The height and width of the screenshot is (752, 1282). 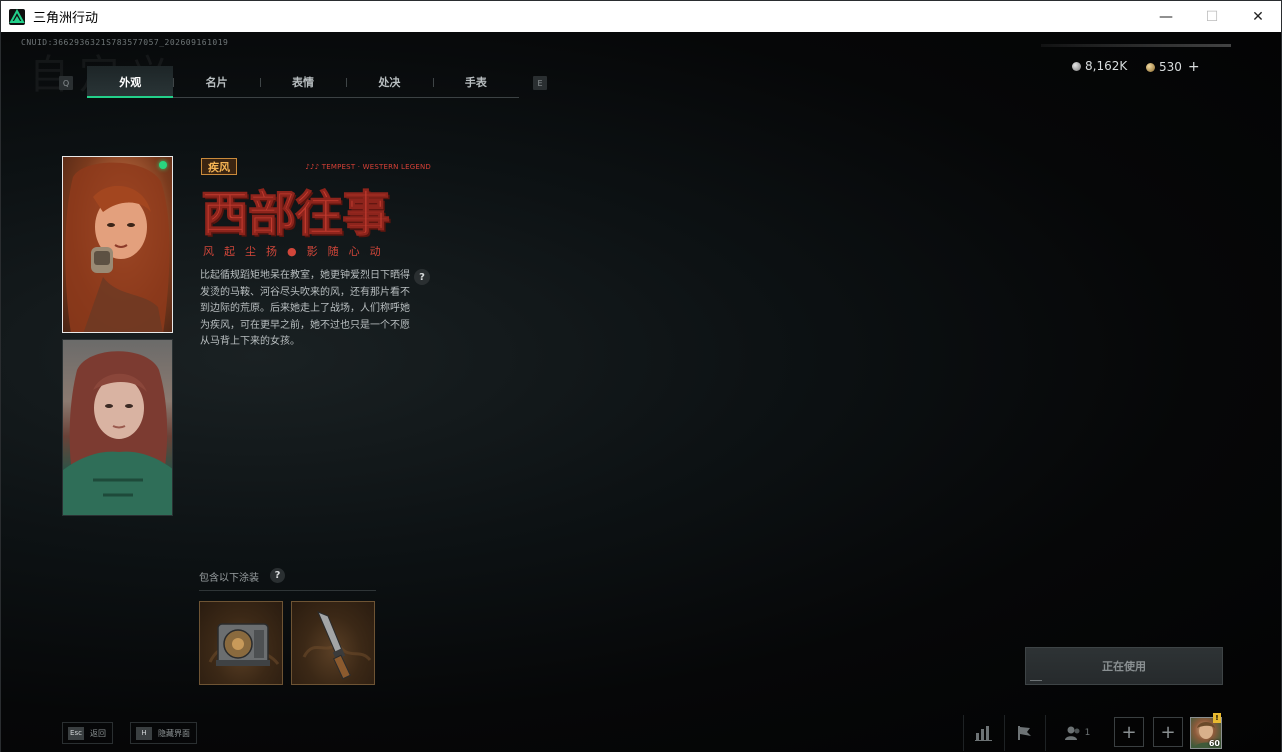 I want to click on flag-icon, so click(x=1024, y=733).